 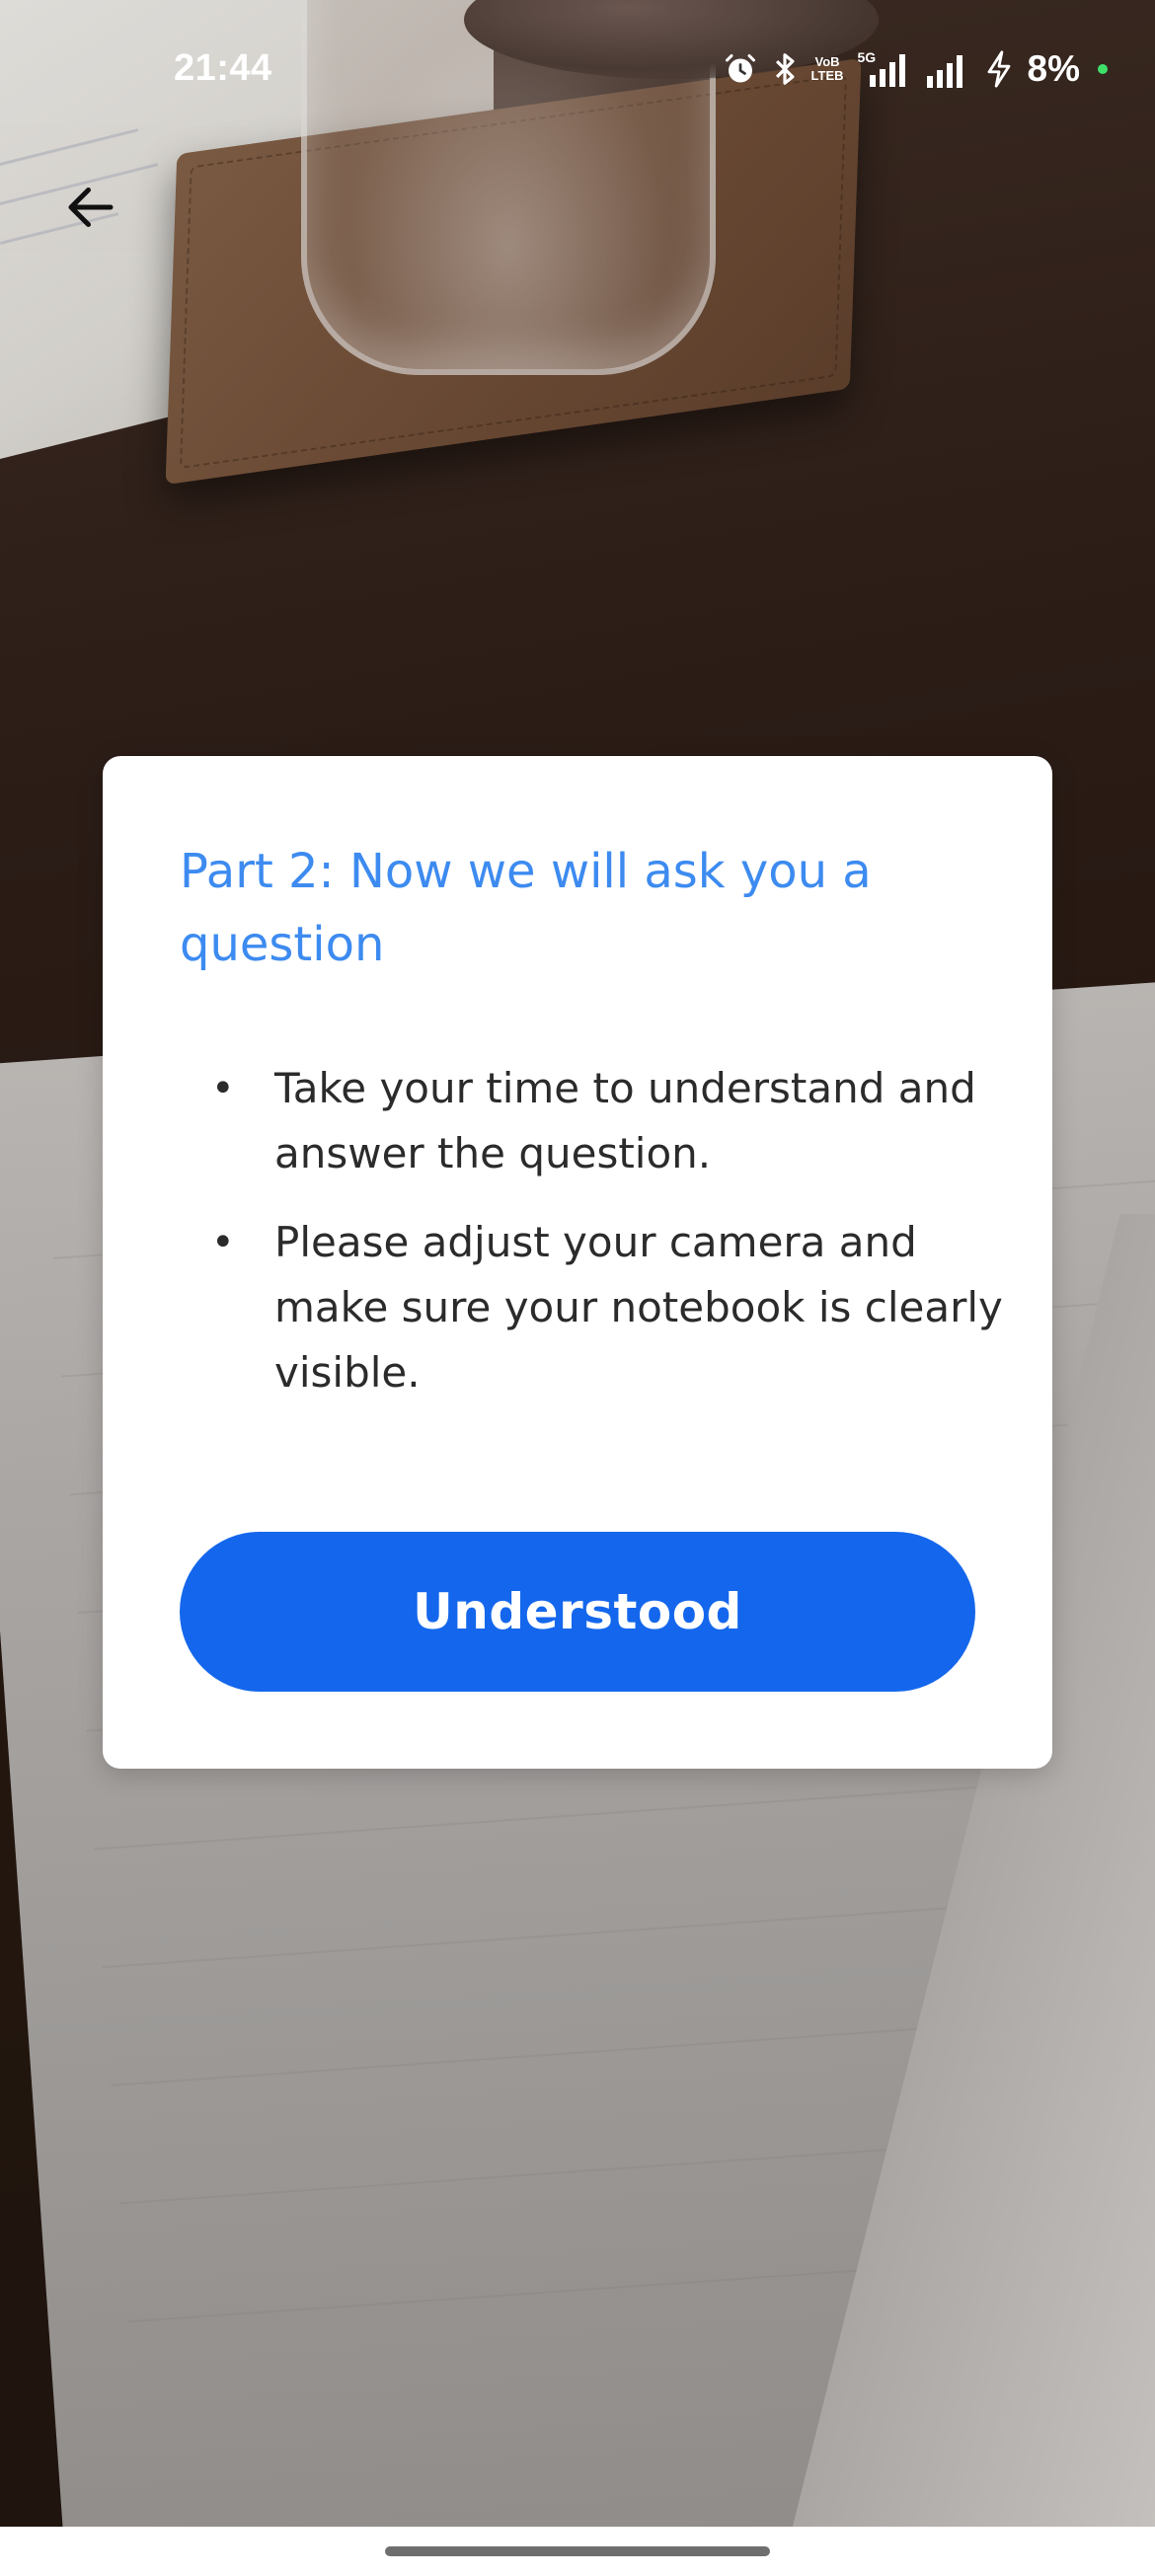 I want to click on back-button, so click(x=90, y=207).